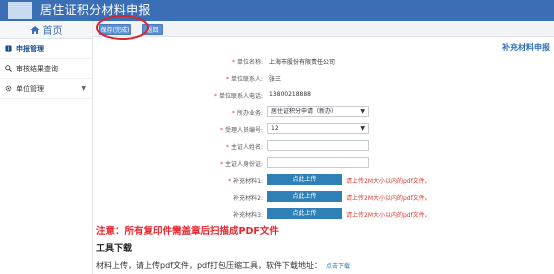 The height and width of the screenshot is (274, 554). I want to click on unit-phone-label: * 单位联系人电话:, so click(238, 96).